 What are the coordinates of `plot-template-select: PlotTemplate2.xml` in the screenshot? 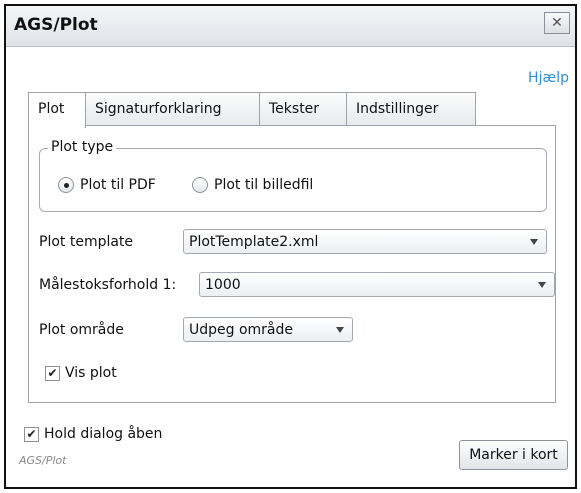 It's located at (365, 241).